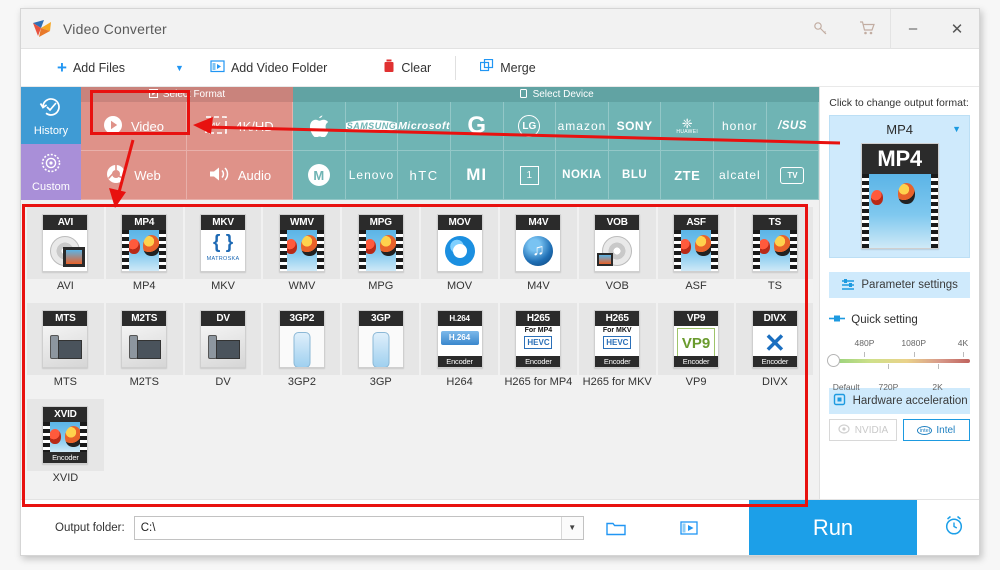  Describe the element at coordinates (65, 254) in the screenshot. I see `format-item: AVI AVI` at that location.